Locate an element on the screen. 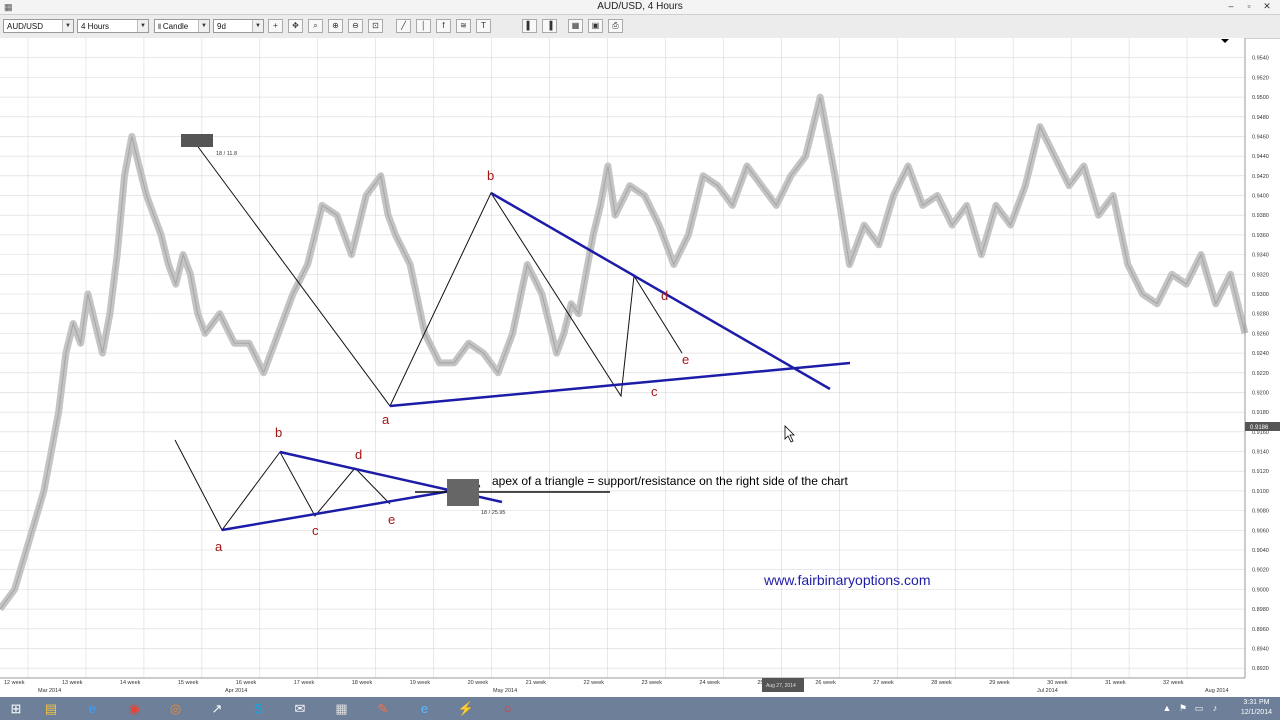  x-week-label: 20 week is located at coordinates (478, 683).